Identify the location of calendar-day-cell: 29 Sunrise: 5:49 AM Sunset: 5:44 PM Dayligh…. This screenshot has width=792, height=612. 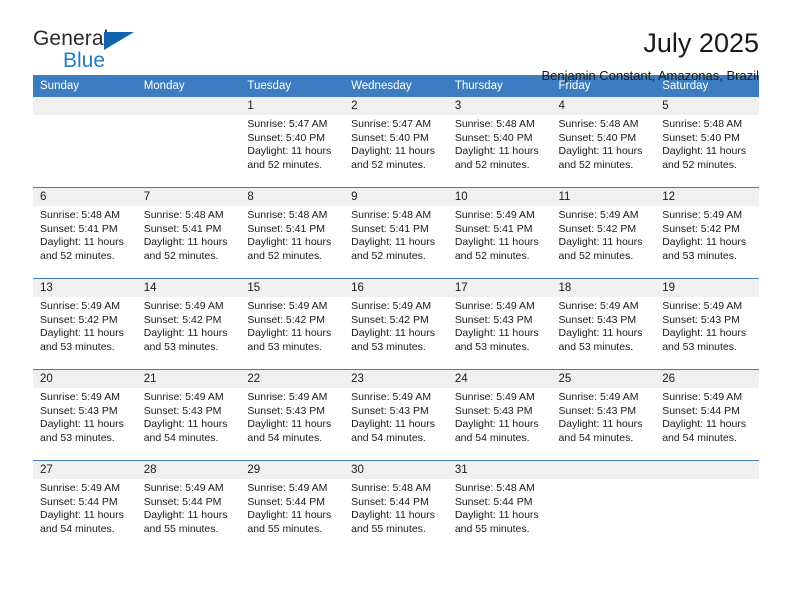
(292, 505).